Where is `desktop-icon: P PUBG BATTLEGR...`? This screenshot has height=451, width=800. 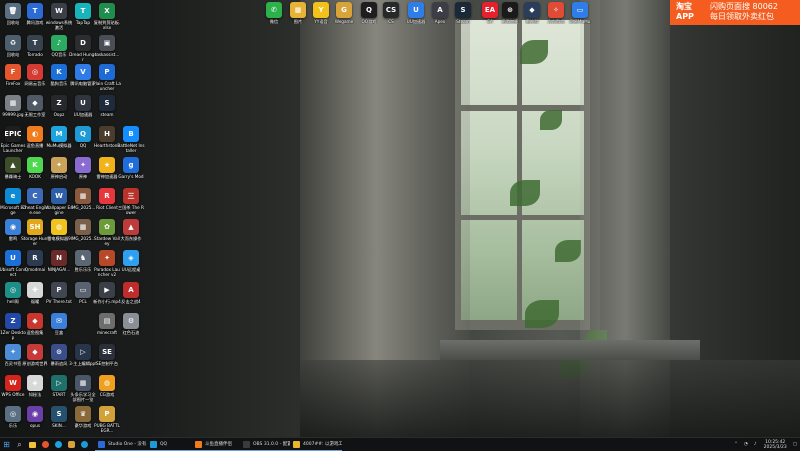 desktop-icon: P PUBG BATTLEGR... is located at coordinates (107, 419).